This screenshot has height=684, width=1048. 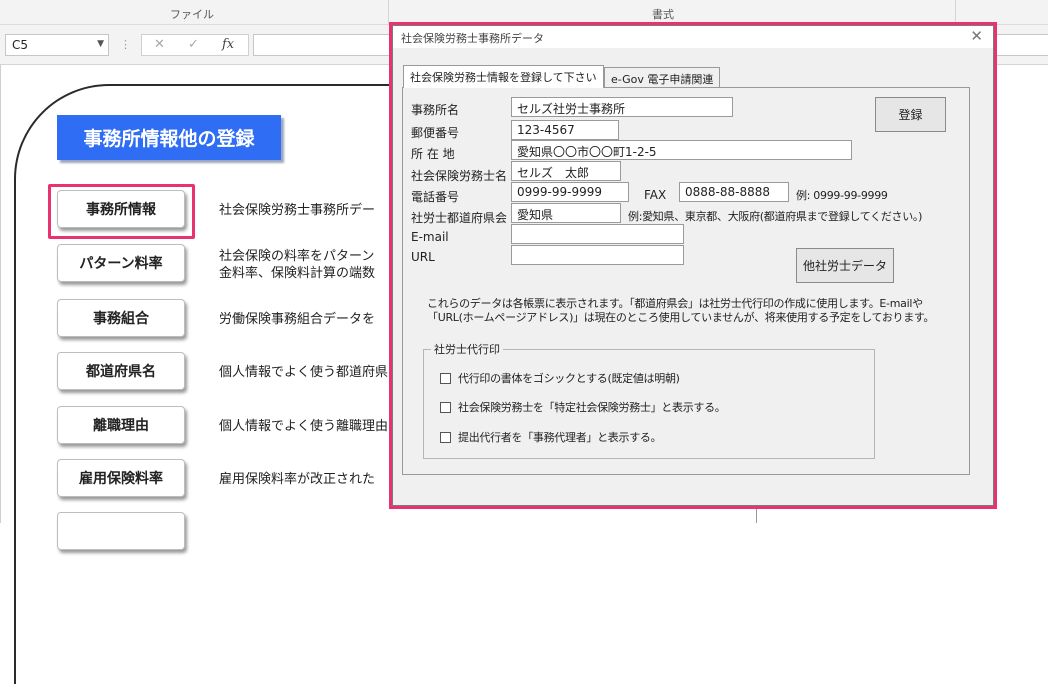 I want to click on separation-reason-button: 離職理由, so click(x=121, y=425).